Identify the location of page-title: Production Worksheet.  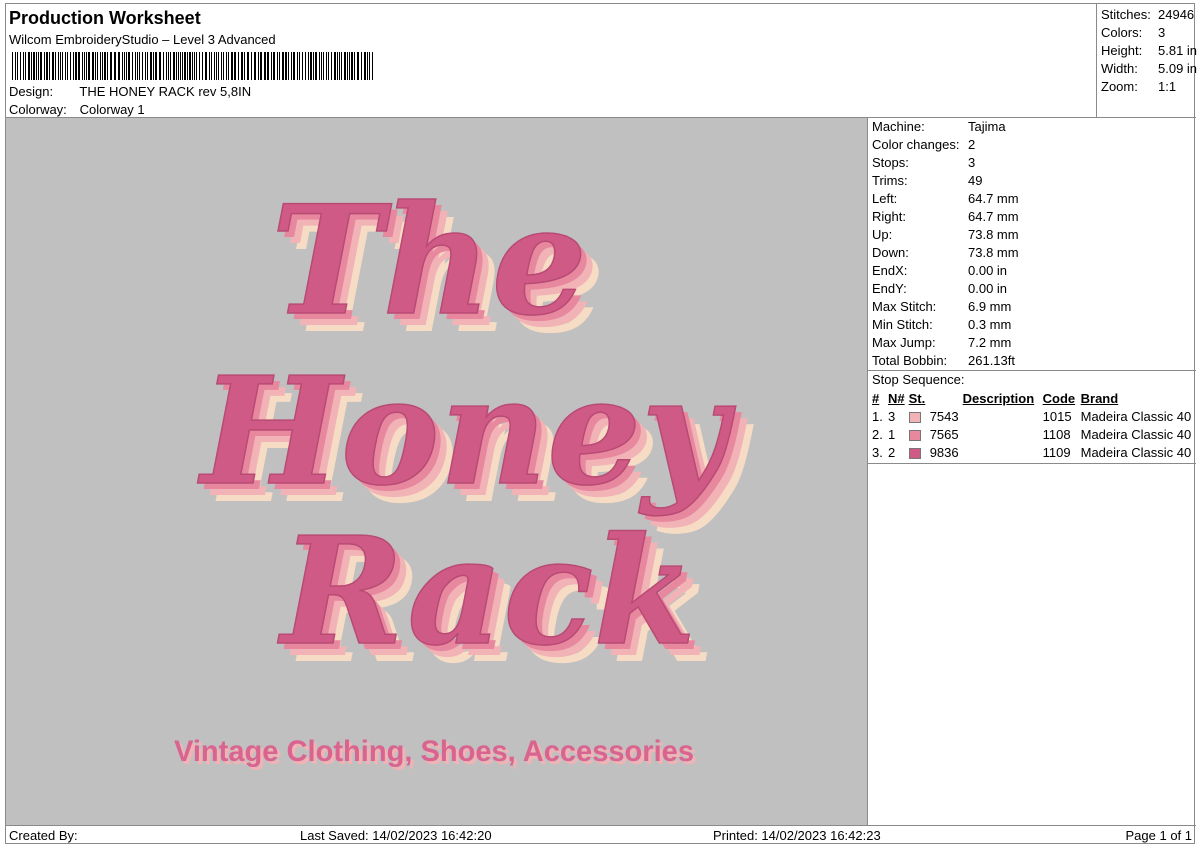
(105, 18).